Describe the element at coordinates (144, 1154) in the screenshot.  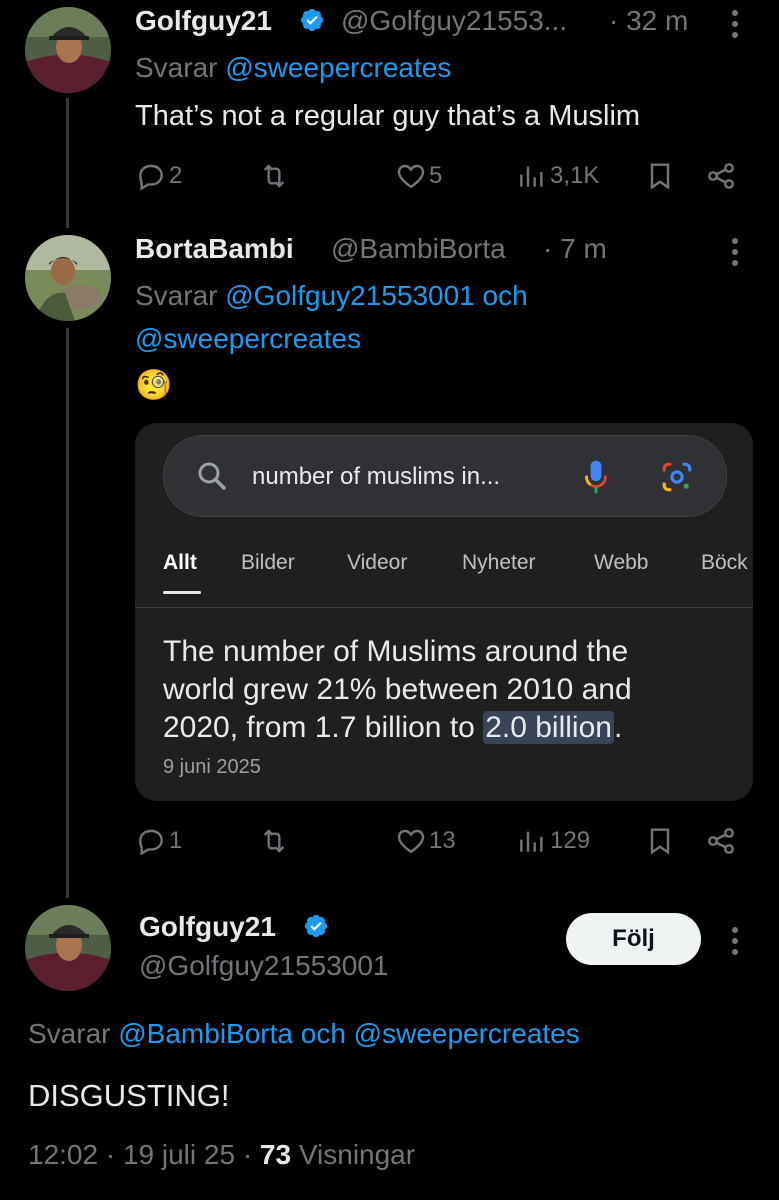
I see `tweet-time: 12:02 · 19 juli 25 ·` at that location.